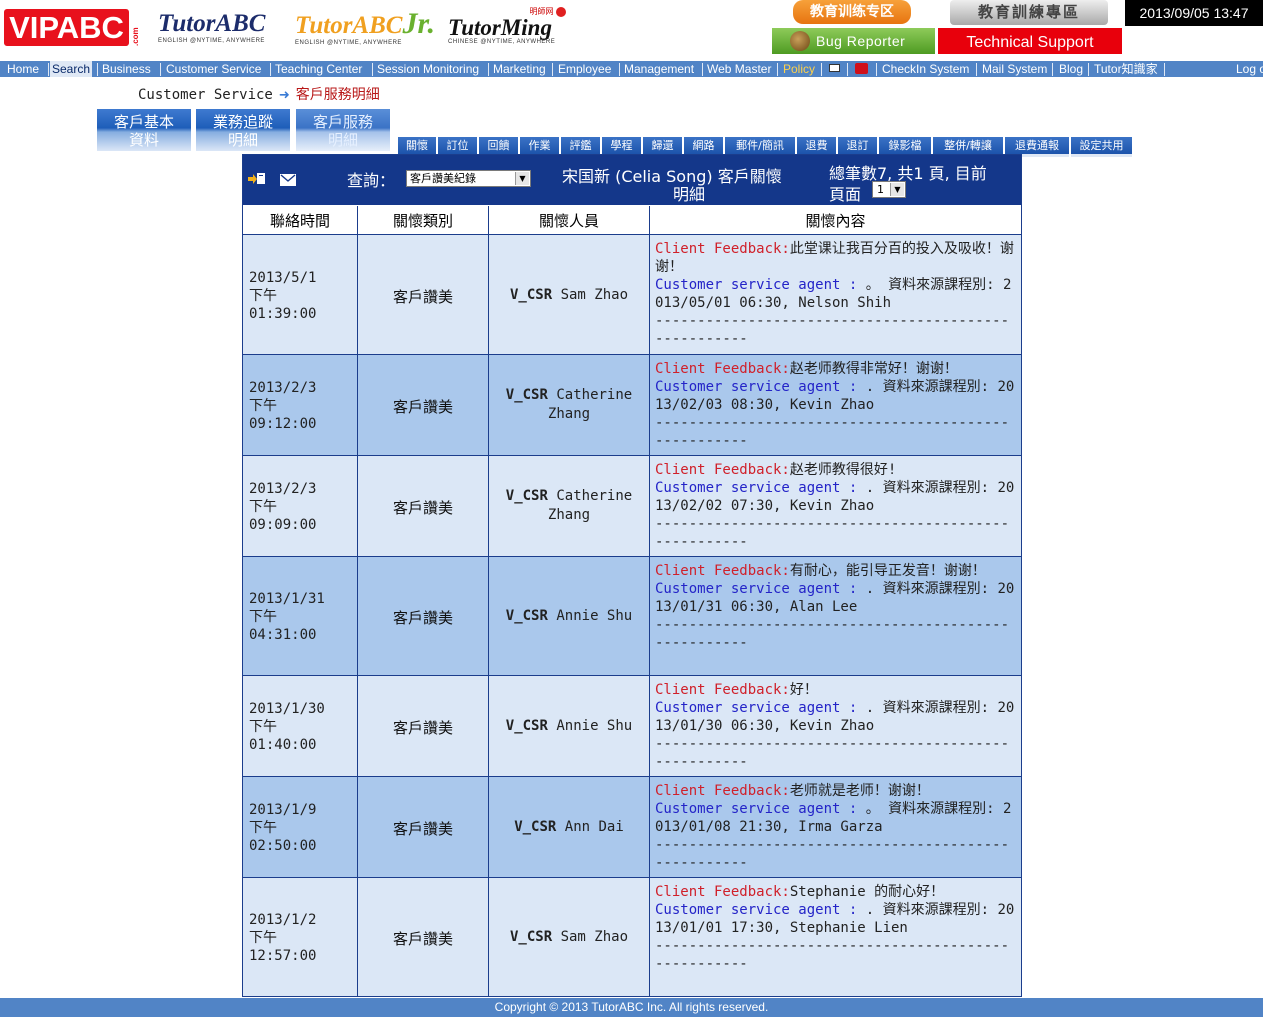  Describe the element at coordinates (218, 30) in the screenshot. I see `tutorabc-logo: TutorABC ENGLISH @NYTIME, ANYWHERE` at that location.